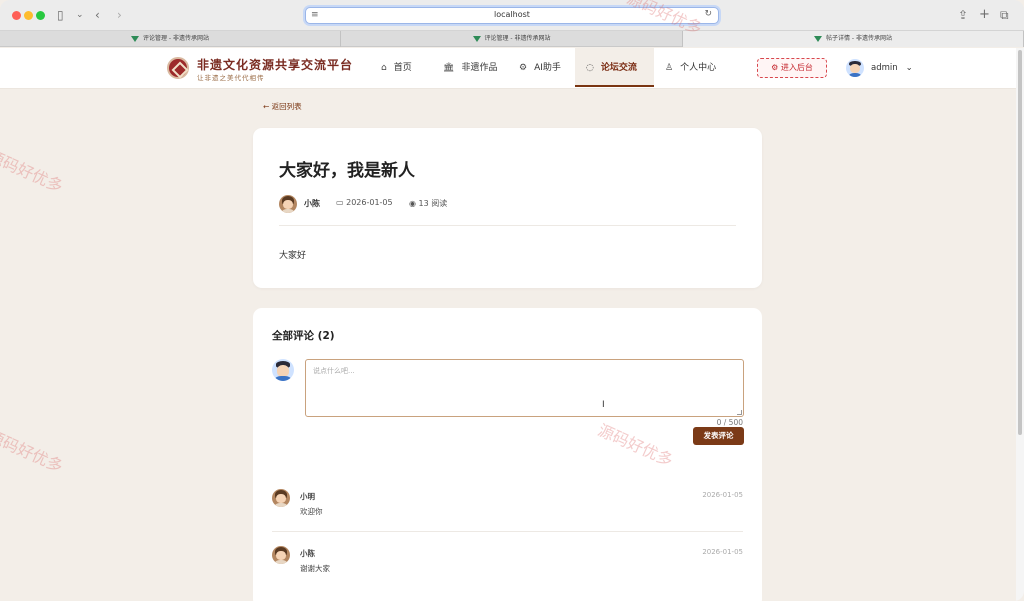 The width and height of the screenshot is (1024, 601). I want to click on browser-toolbar: ▯ ⌄ ‹ › ≡ localhost ↻ ⇪ + ⧉, so click(512, 15).